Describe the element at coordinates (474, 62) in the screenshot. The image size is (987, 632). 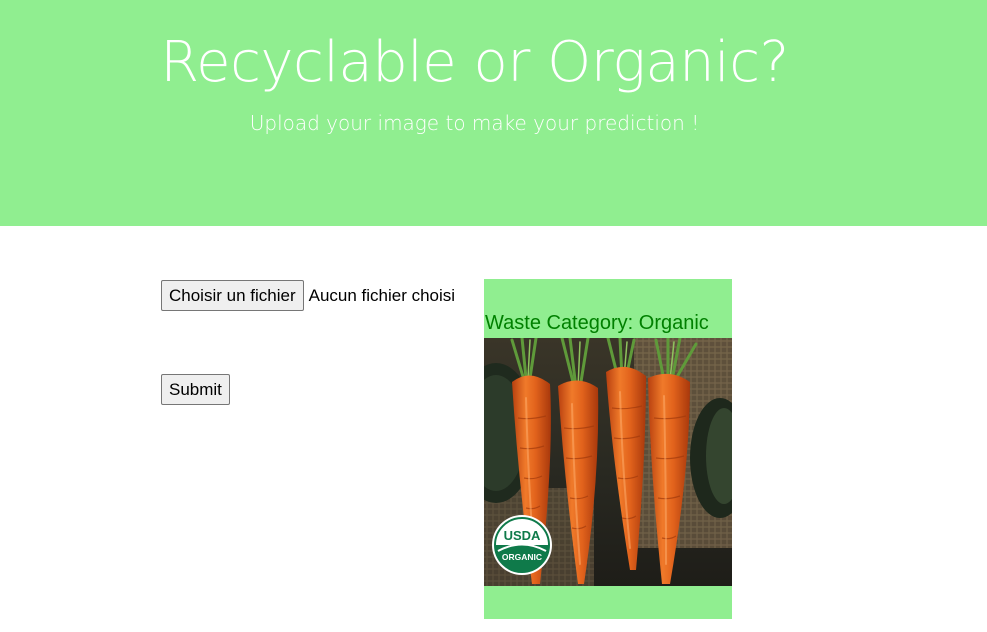
I see `page-title: Recyclable or Organic?` at that location.